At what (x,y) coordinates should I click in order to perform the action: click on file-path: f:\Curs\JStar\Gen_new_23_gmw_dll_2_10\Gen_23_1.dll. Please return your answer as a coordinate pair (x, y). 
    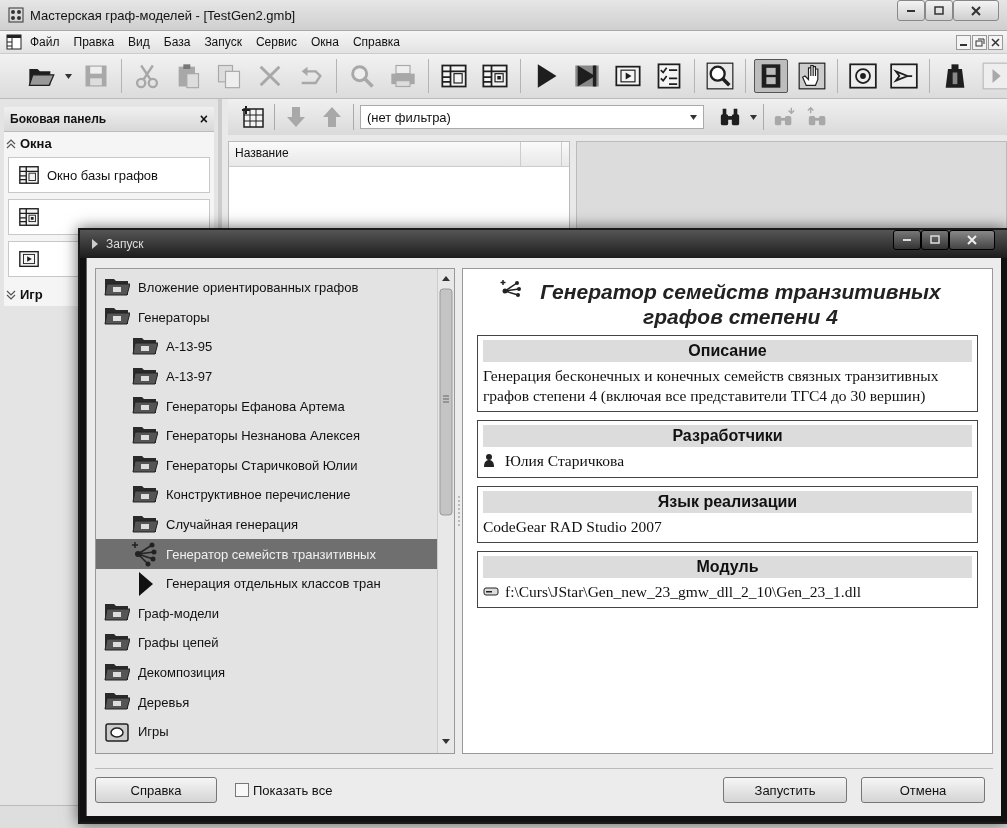
    Looking at the image, I should click on (683, 591).